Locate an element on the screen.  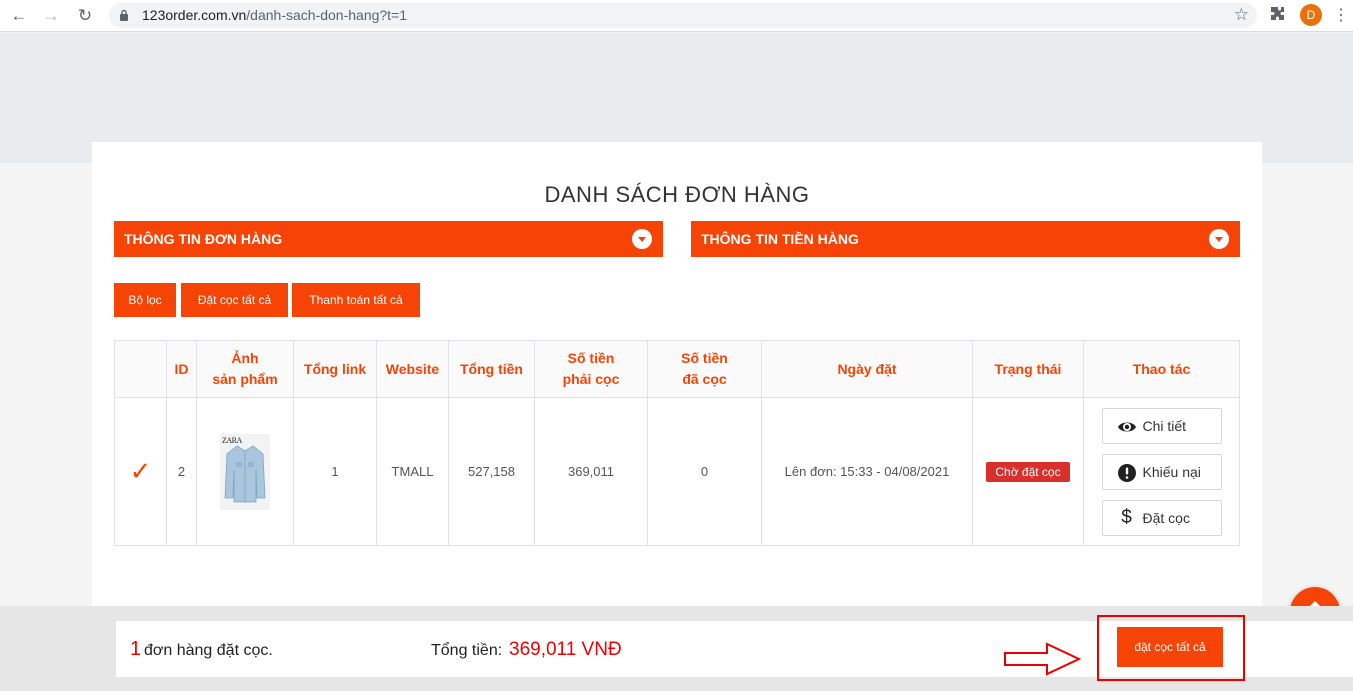
col-id: ID is located at coordinates (181, 369).